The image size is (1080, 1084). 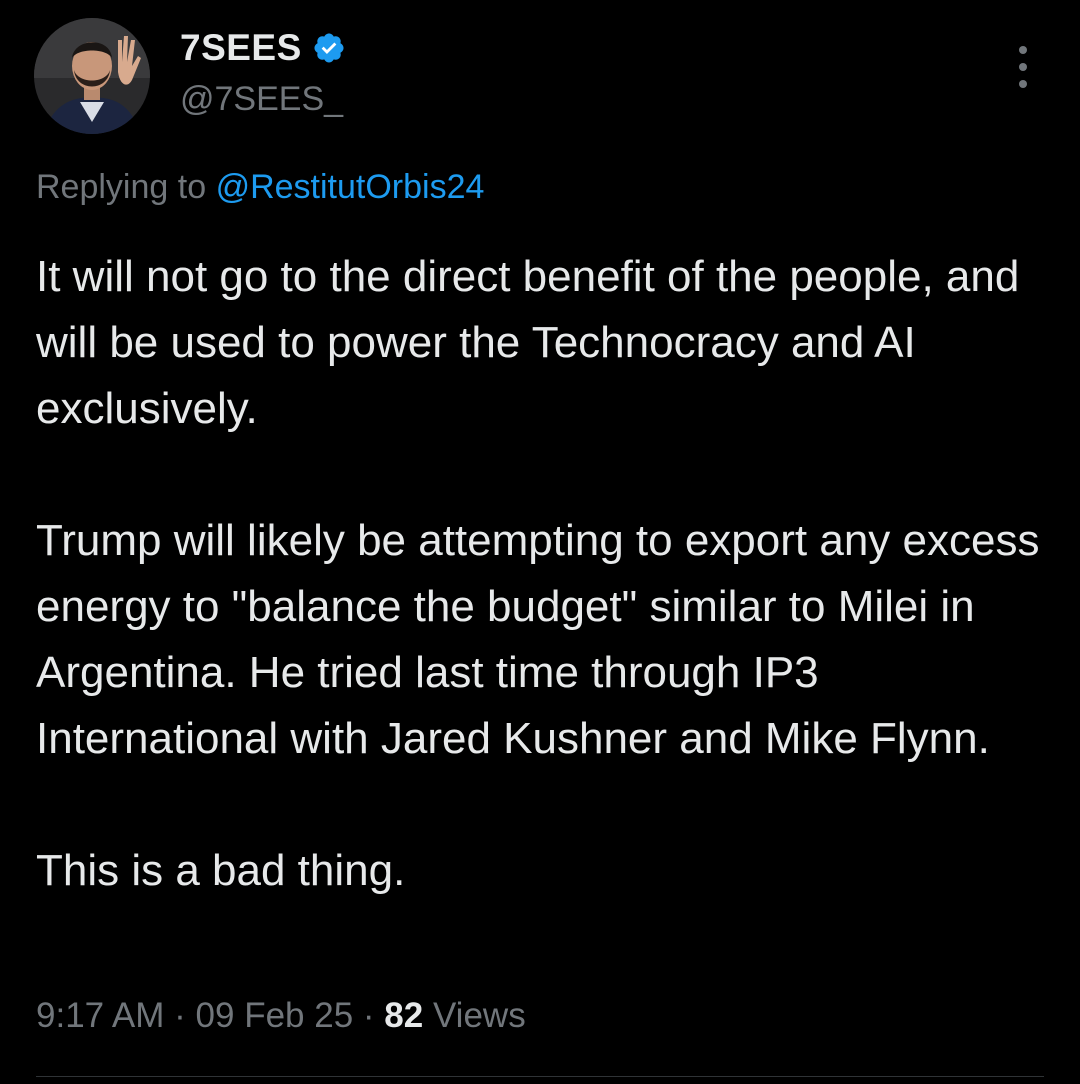 What do you see at coordinates (221, 870) in the screenshot?
I see `tweet-paragraph: This is a bad thing.` at bounding box center [221, 870].